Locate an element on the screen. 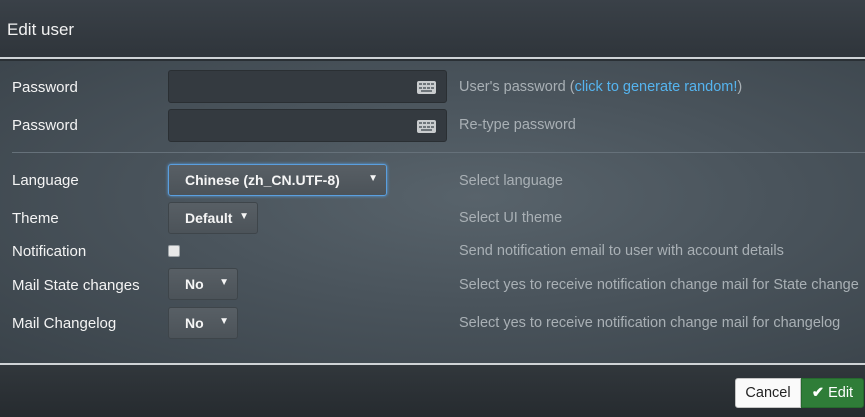 The width and height of the screenshot is (865, 417). mail-changelog-select: No ▼ is located at coordinates (203, 323).